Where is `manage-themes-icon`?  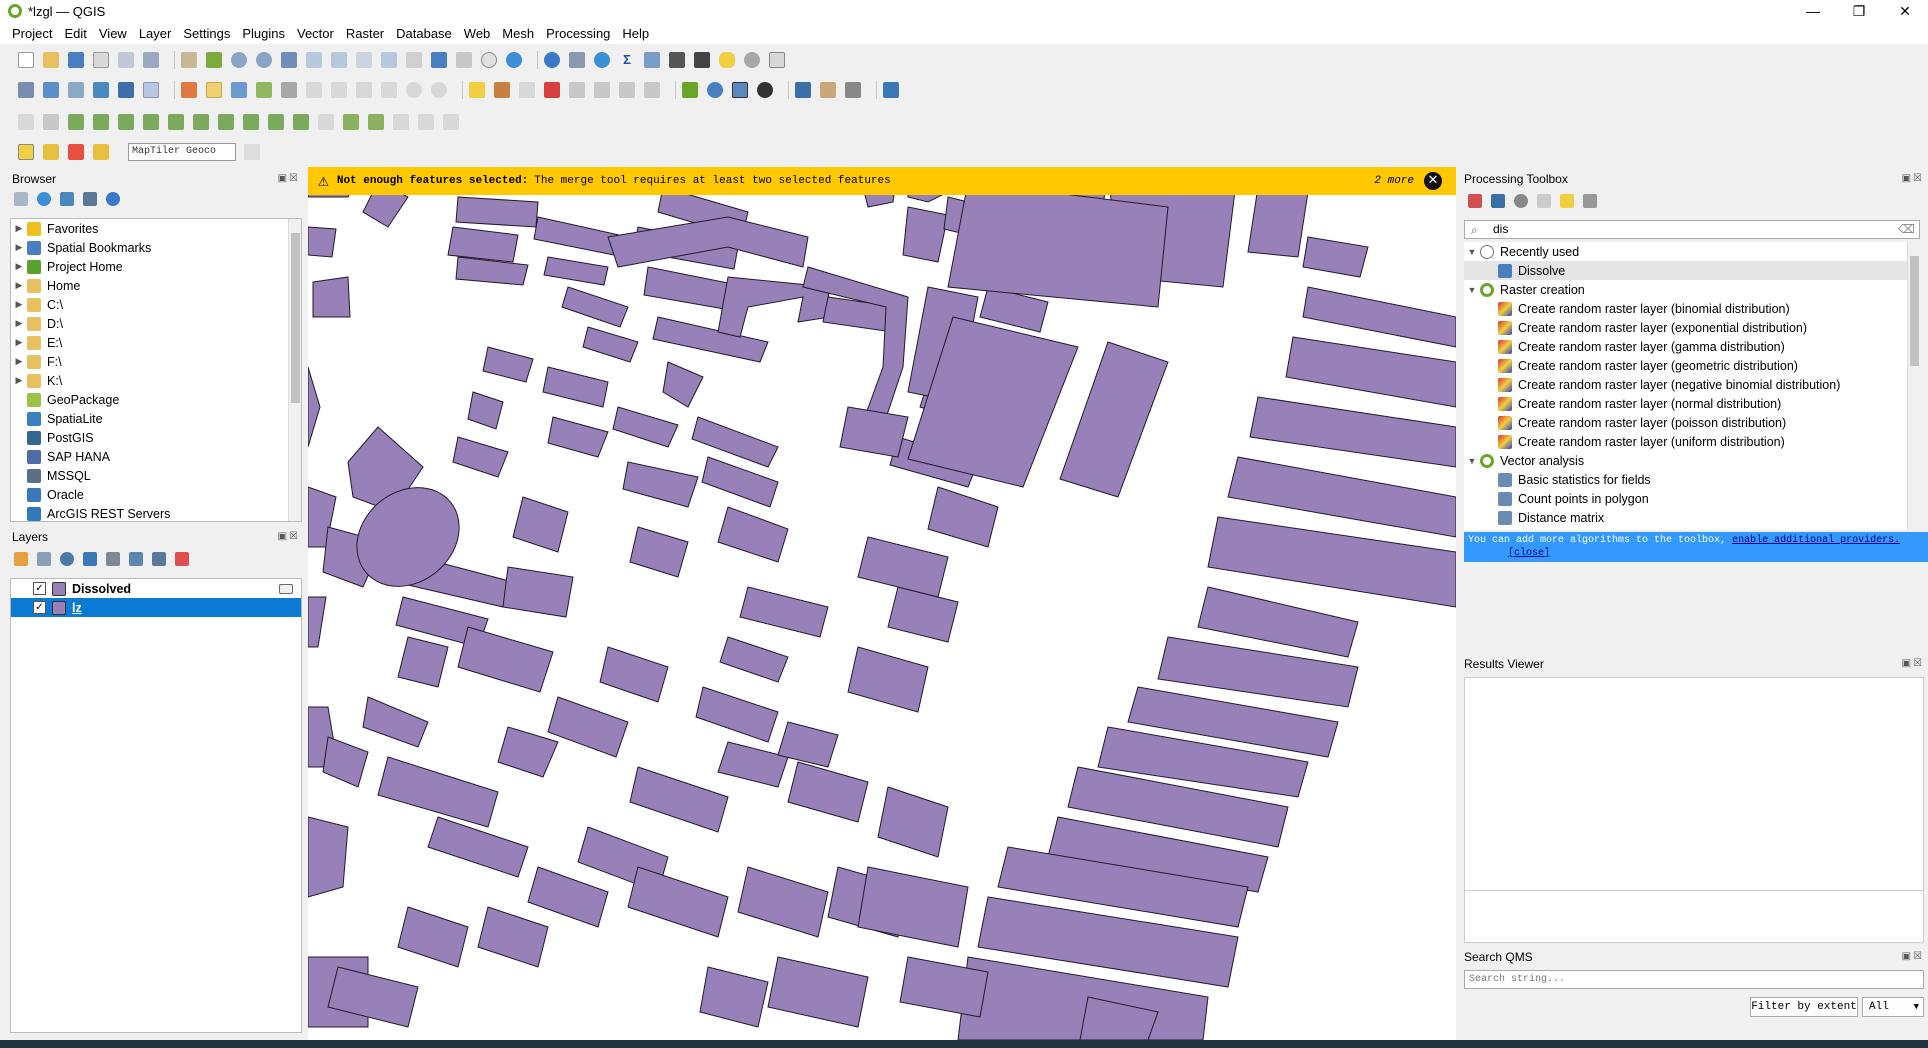
manage-themes-icon is located at coordinates (67, 559).